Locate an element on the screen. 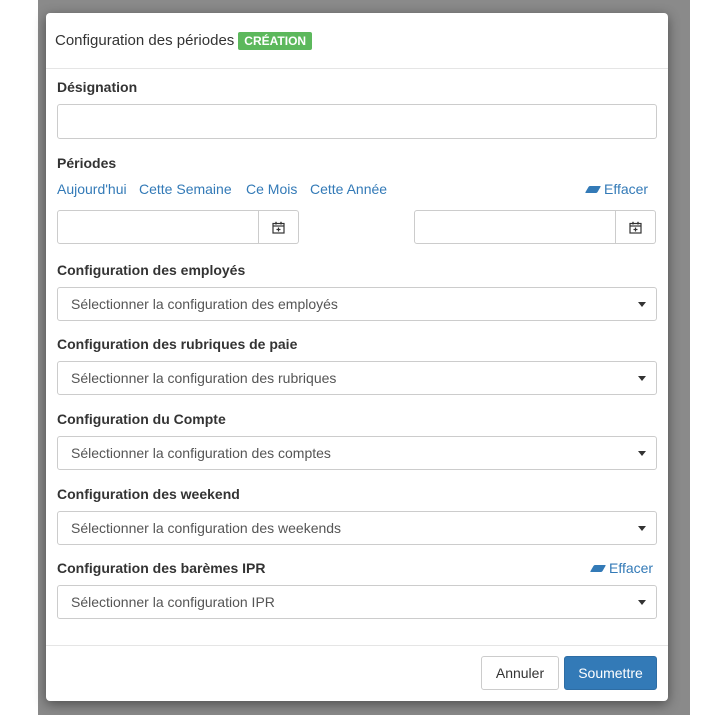 Image resolution: width=727 pixels, height=715 pixels. employees-config-label: Configuration des employés is located at coordinates (151, 270).